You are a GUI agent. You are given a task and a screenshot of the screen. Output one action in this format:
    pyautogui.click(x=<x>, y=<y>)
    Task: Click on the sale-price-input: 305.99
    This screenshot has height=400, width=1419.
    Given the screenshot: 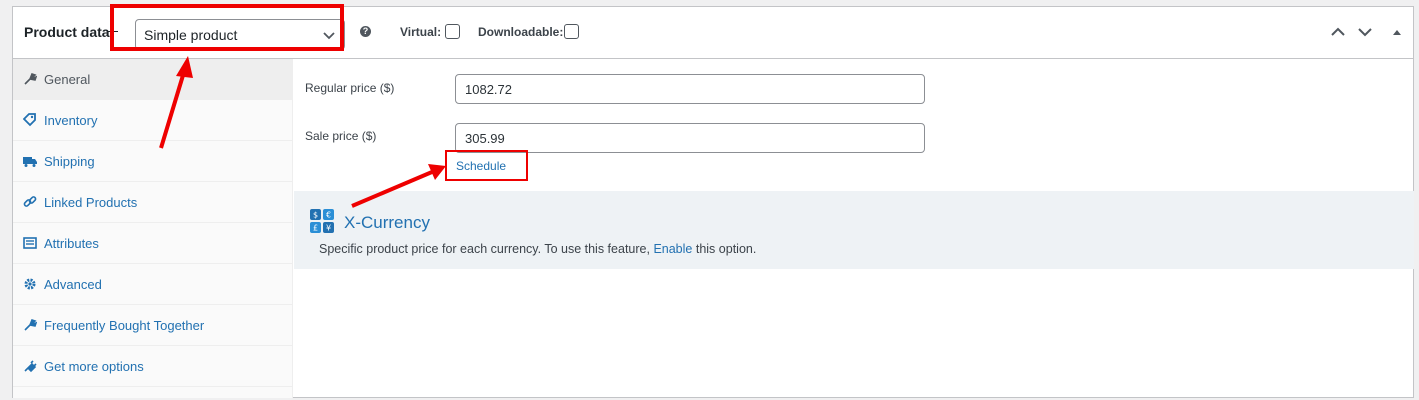 What is the action you would take?
    pyautogui.click(x=690, y=138)
    